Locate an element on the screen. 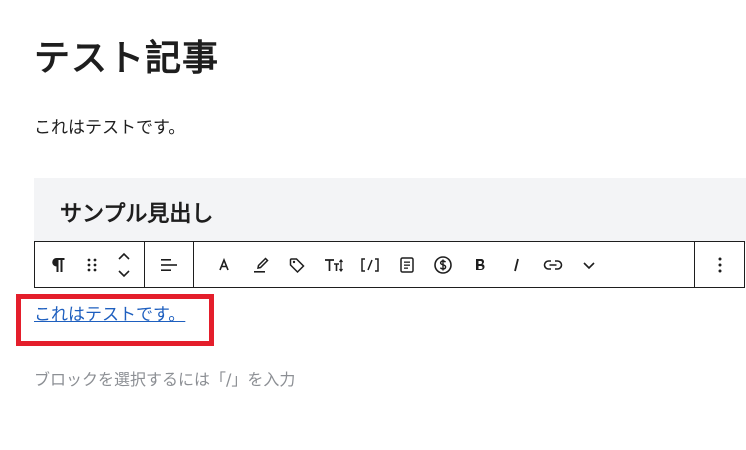 The image size is (746, 450). more-formats-button is located at coordinates (589, 264).